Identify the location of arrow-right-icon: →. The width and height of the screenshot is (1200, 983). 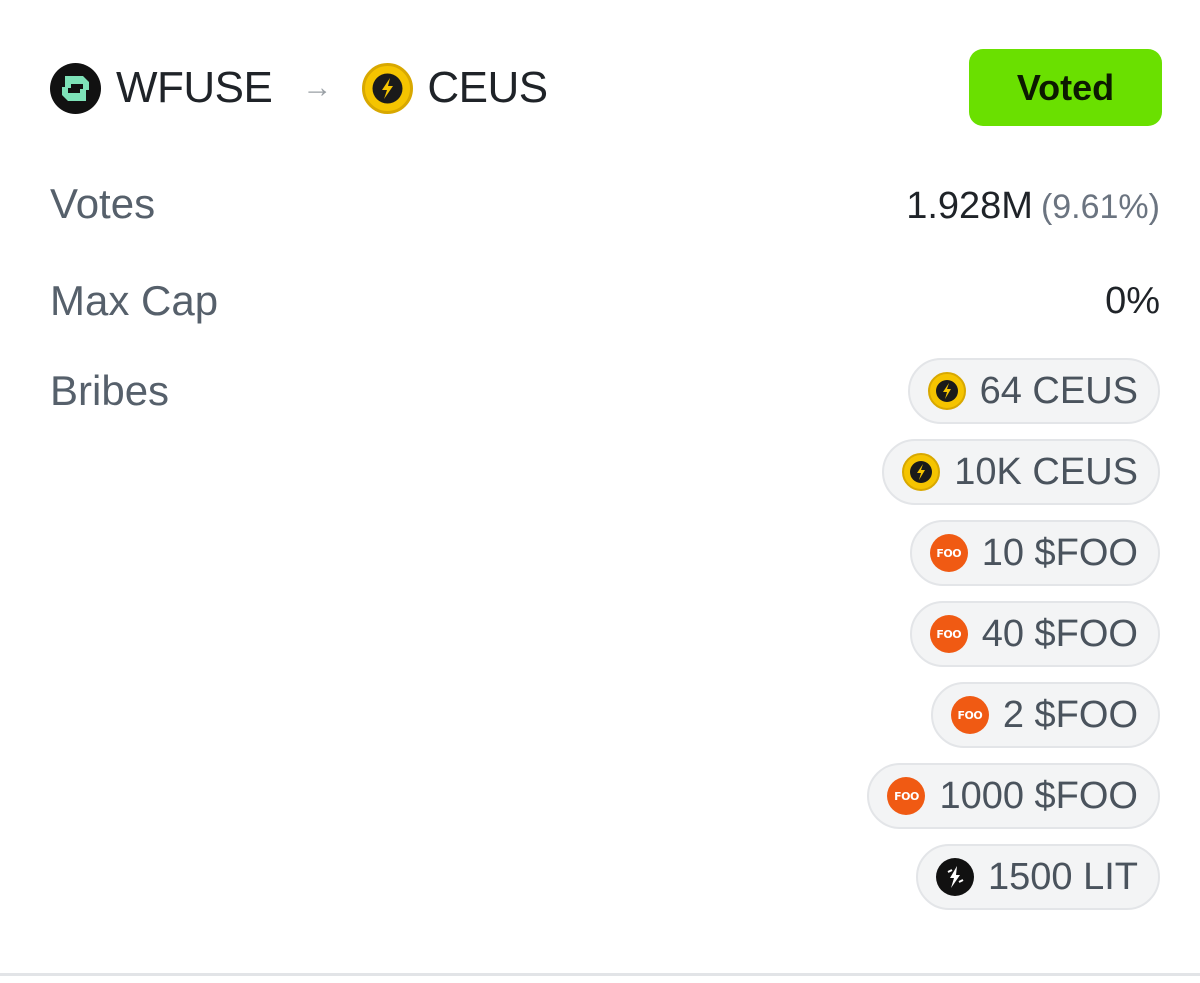
(317, 87).